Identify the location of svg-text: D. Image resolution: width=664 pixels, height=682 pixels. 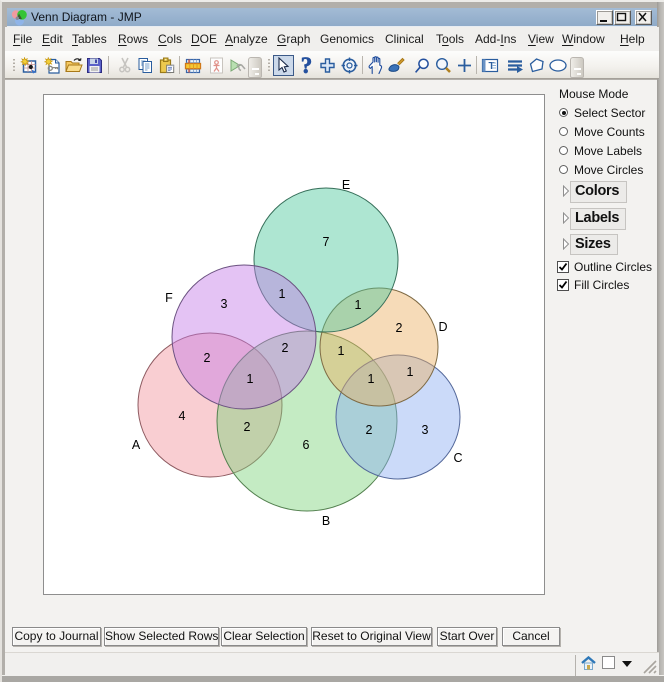
(442, 327).